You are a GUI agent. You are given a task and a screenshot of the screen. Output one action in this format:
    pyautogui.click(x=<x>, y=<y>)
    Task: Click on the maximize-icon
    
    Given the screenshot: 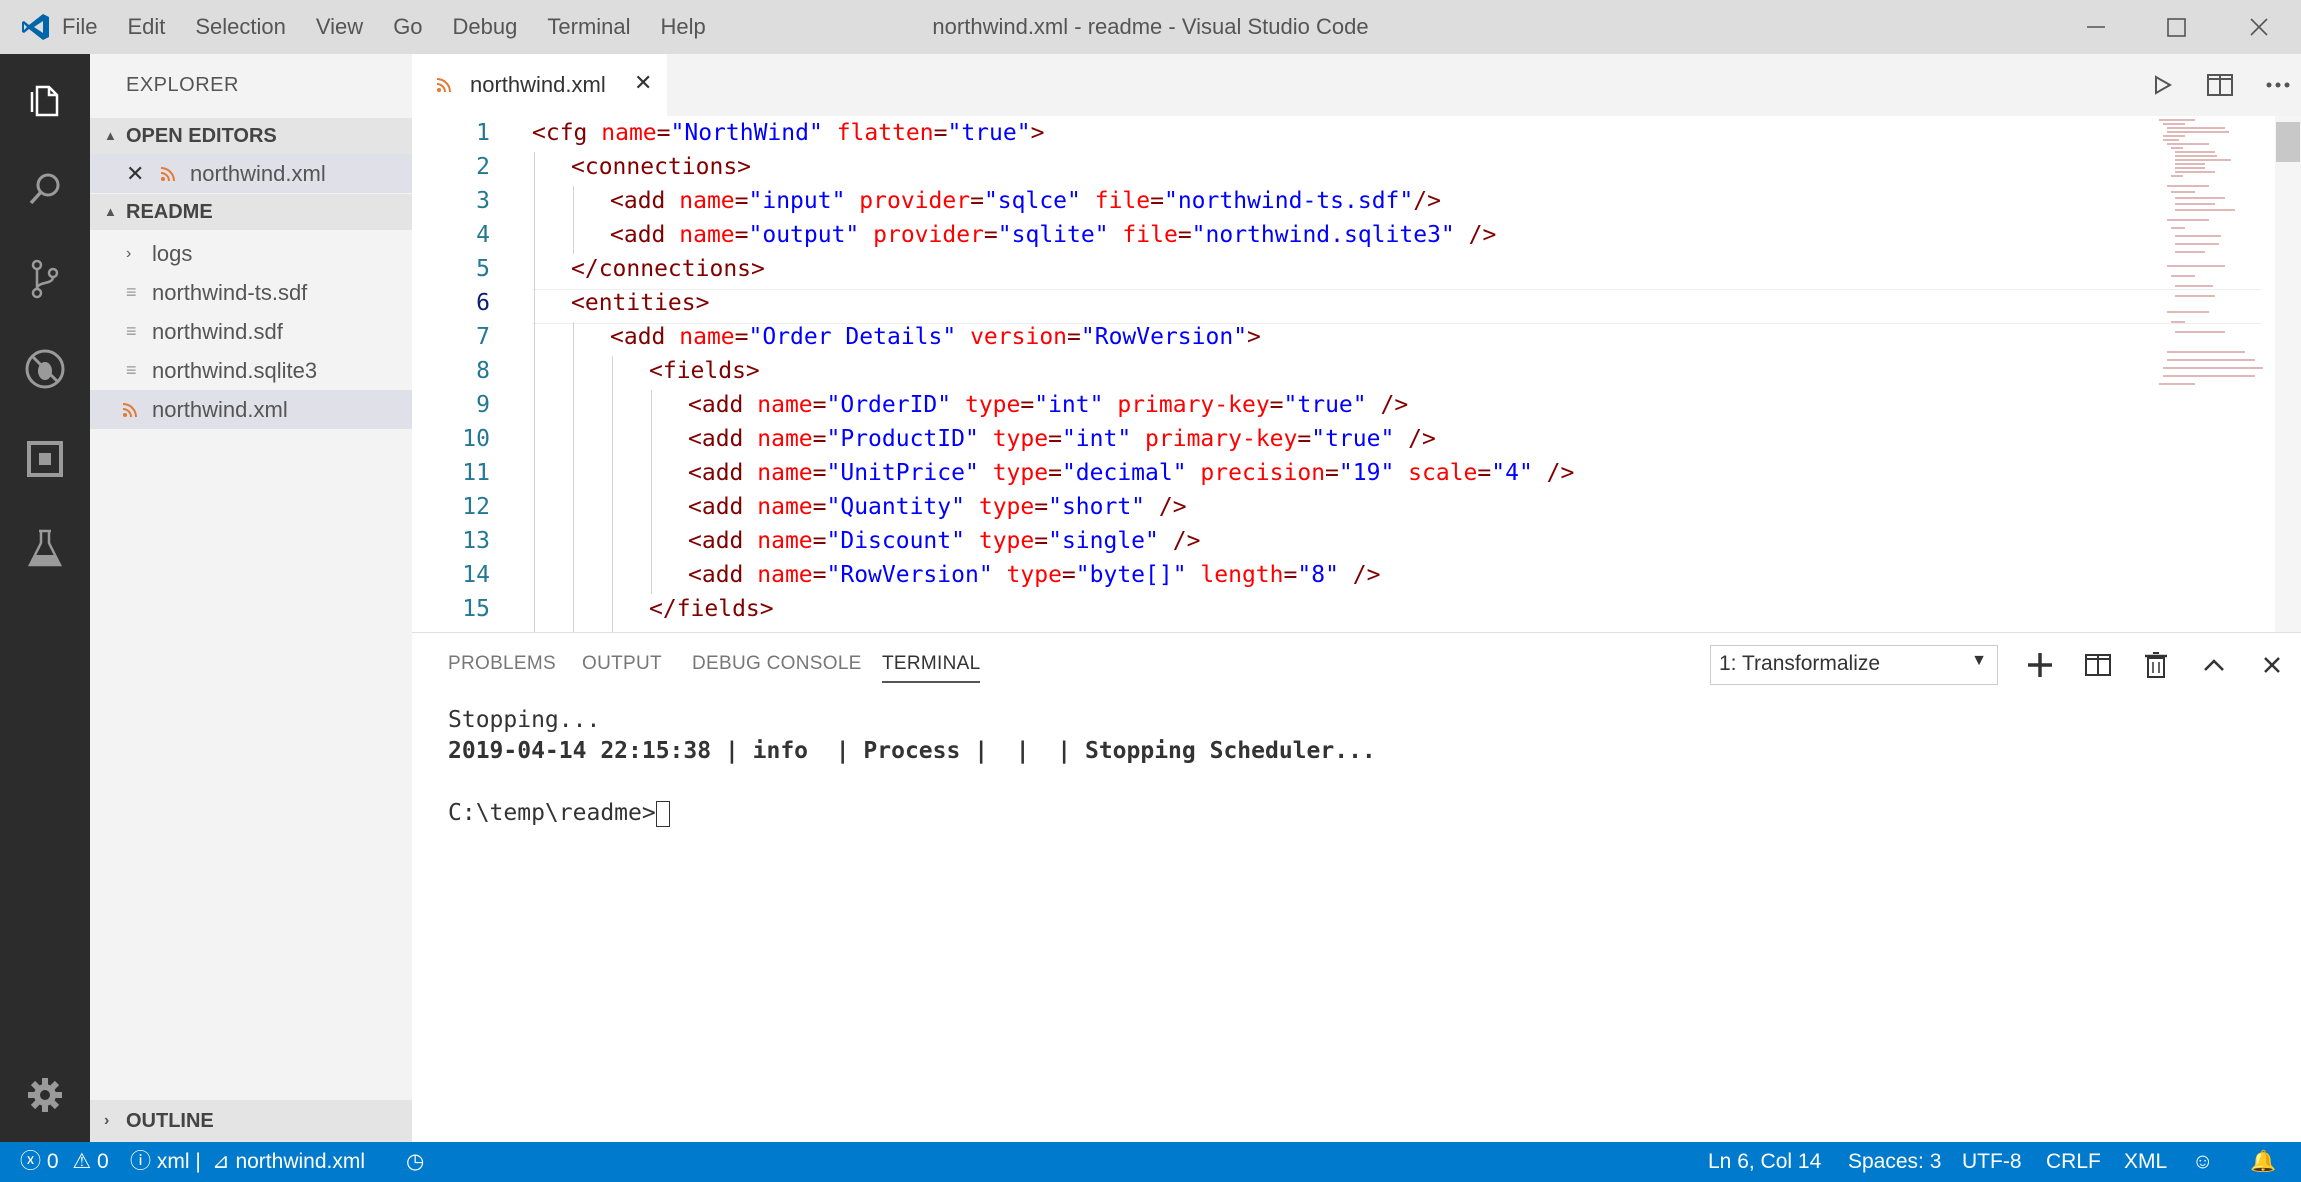 What is the action you would take?
    pyautogui.click(x=2176, y=27)
    